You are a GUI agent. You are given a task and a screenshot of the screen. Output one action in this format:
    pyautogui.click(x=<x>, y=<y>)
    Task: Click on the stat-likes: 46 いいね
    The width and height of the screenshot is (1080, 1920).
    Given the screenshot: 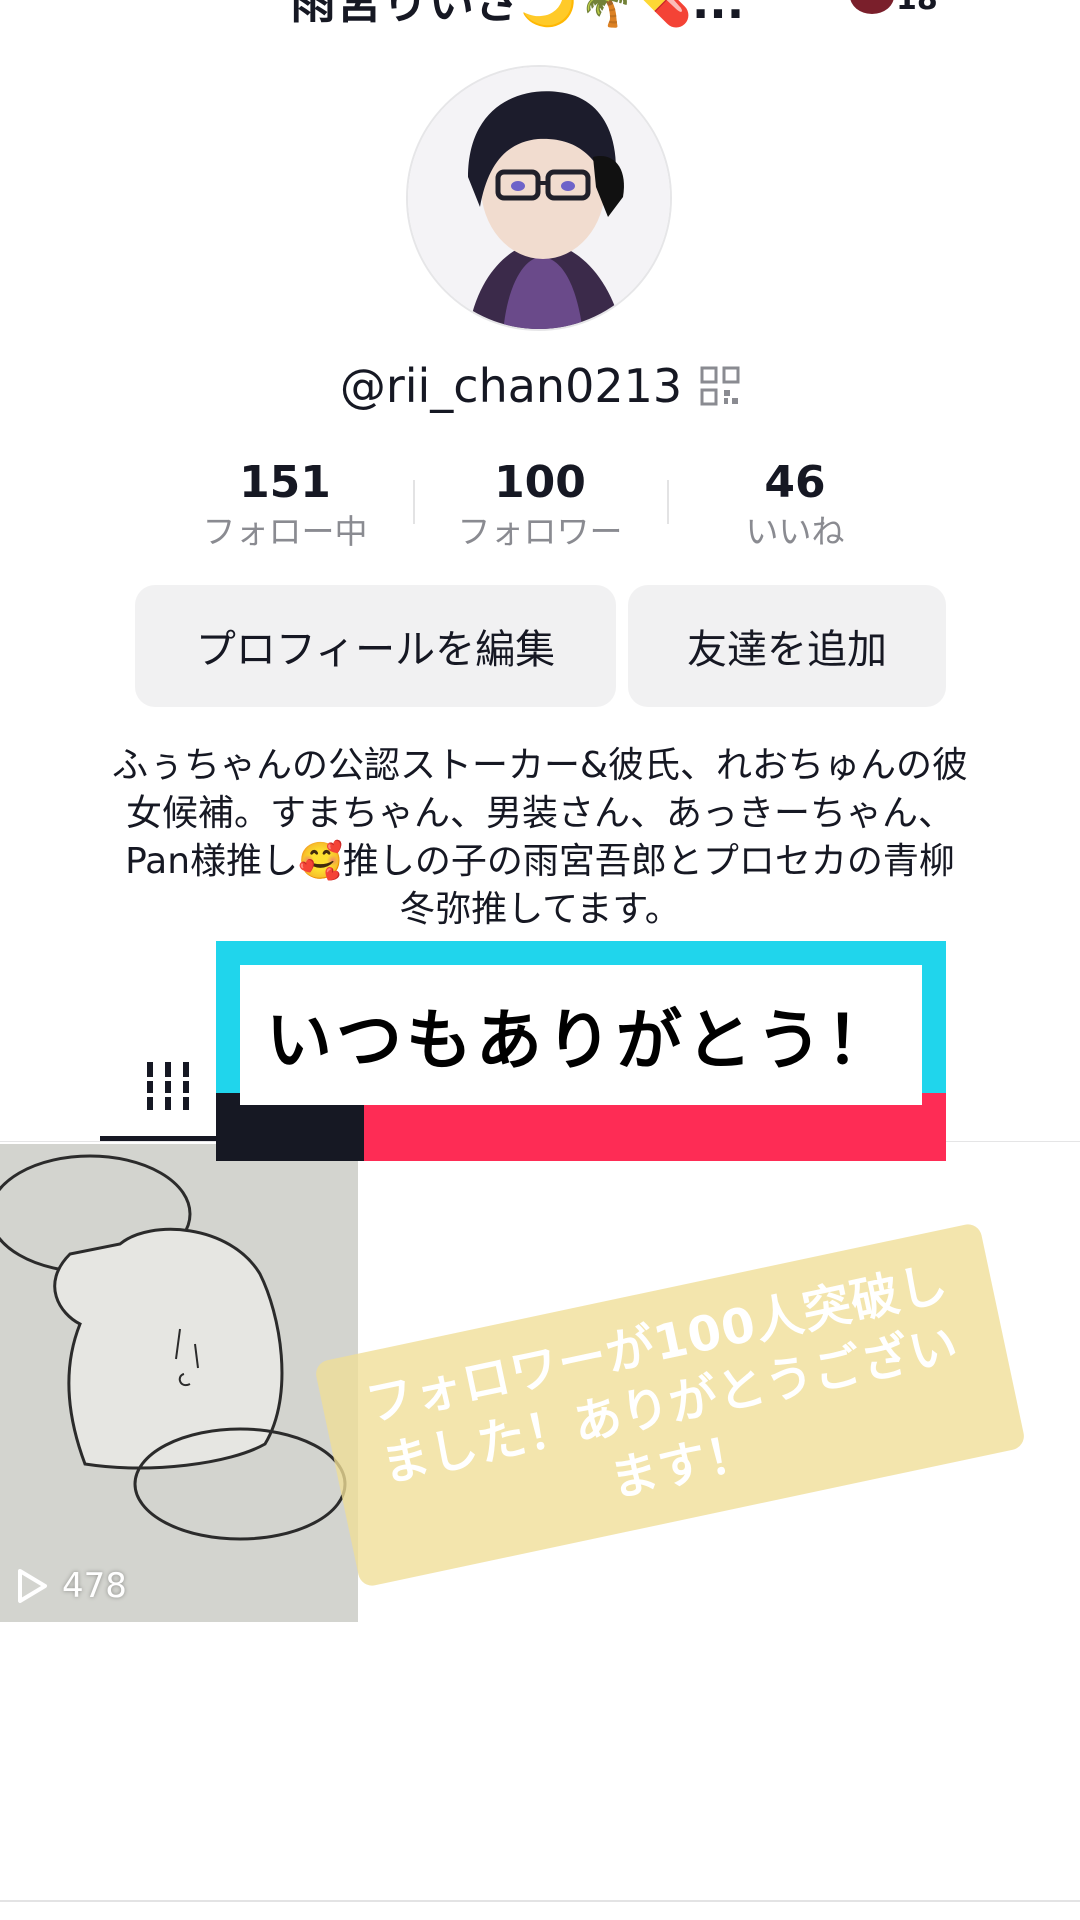 What is the action you would take?
    pyautogui.click(x=795, y=505)
    